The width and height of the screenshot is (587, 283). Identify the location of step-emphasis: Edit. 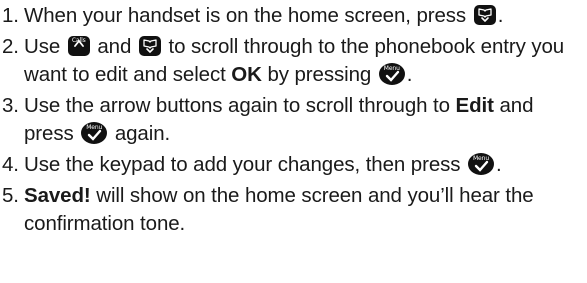
(474, 105).